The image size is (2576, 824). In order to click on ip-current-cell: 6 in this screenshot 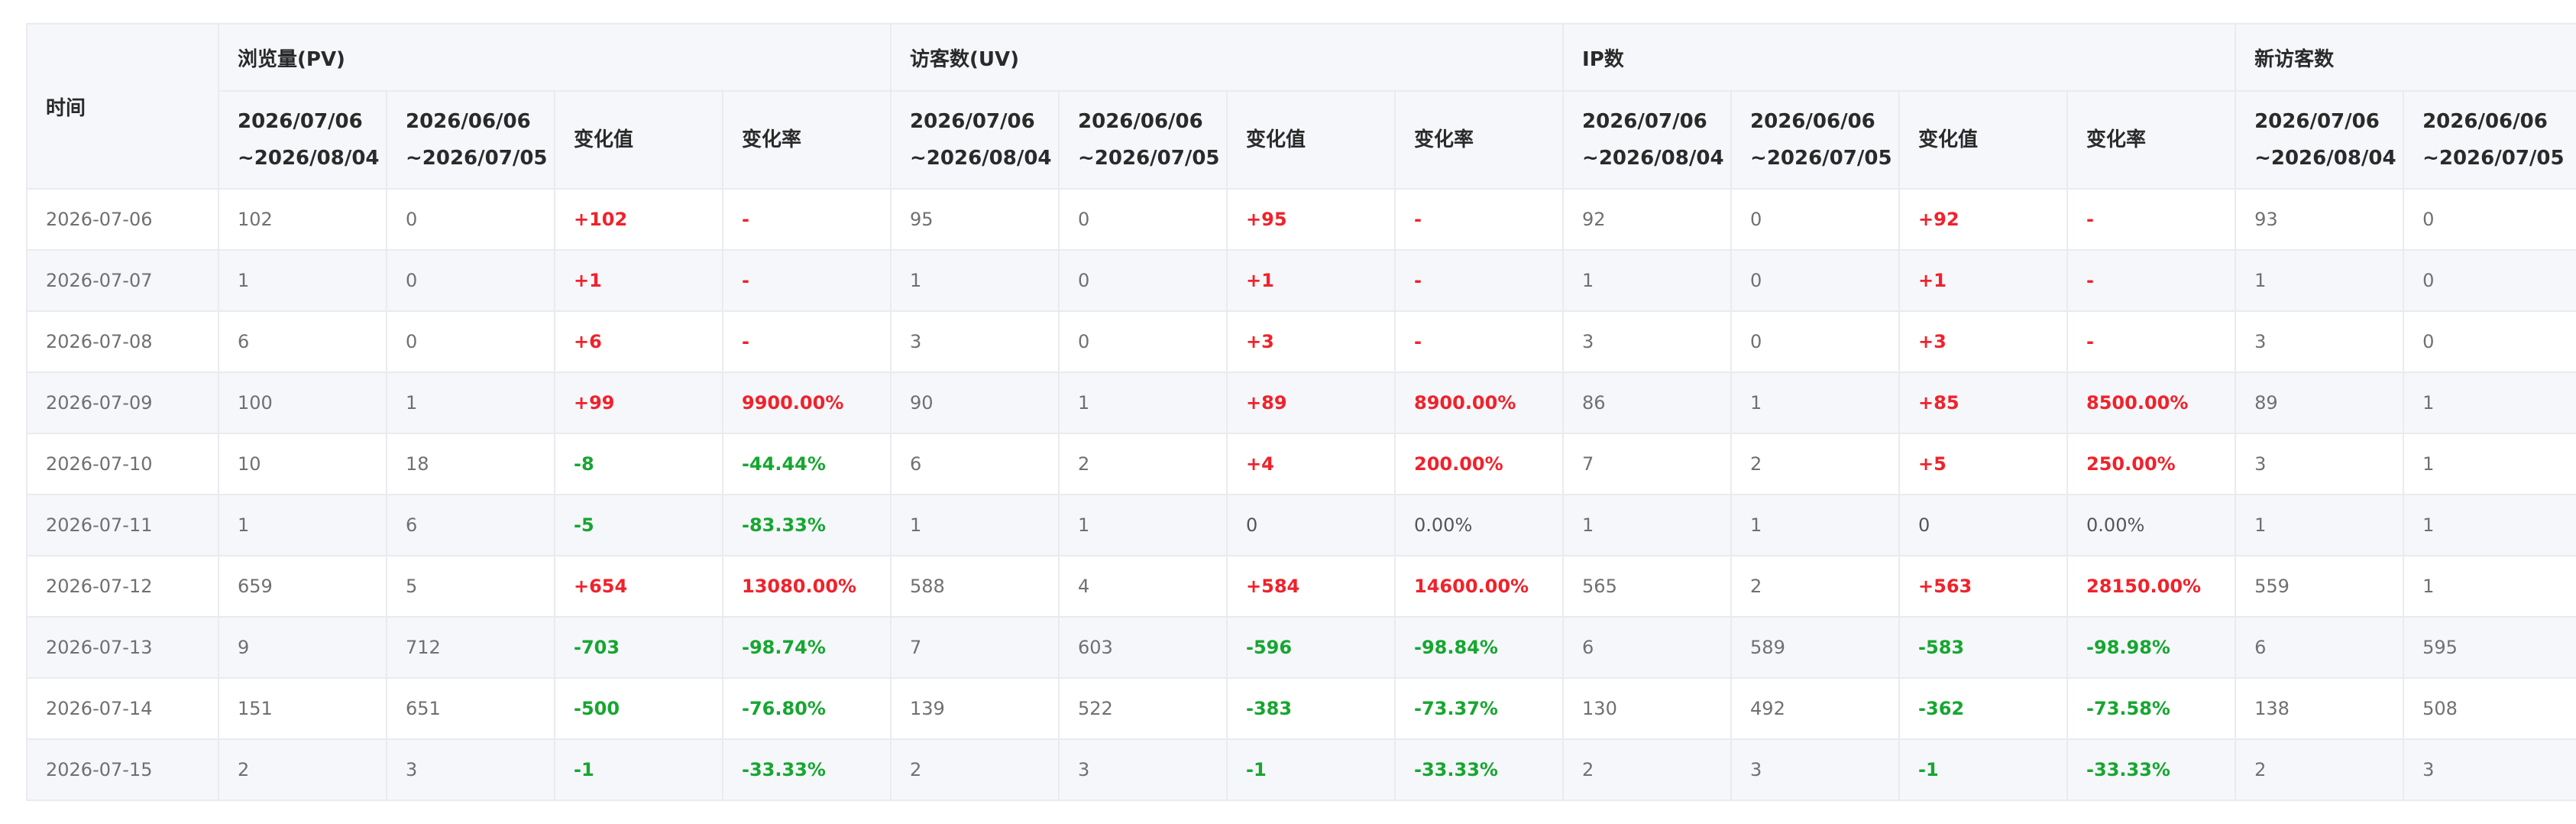, I will do `click(1647, 647)`.